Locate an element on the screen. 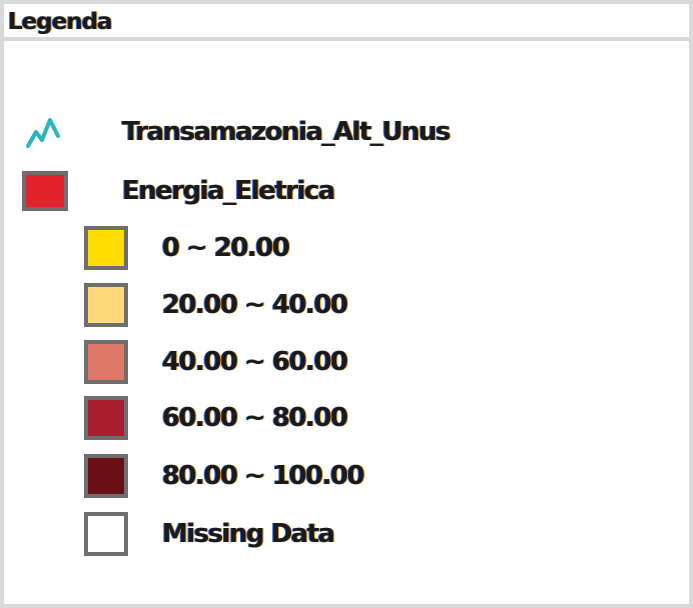 The image size is (693, 608). legend-title: Legenda is located at coordinates (60, 22).